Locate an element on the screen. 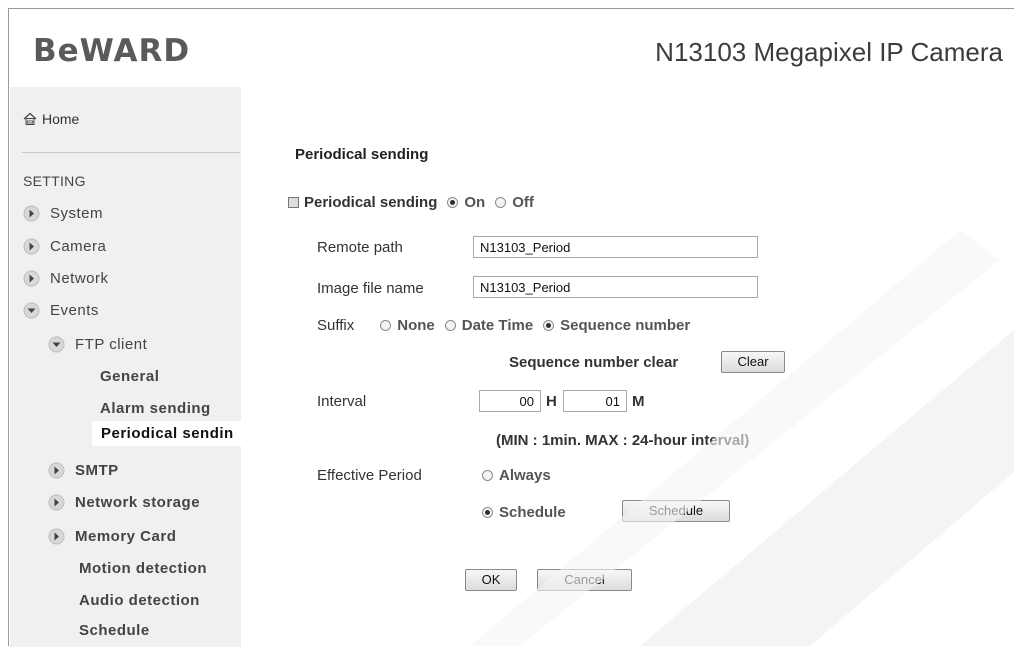  always-radio is located at coordinates (487, 475).